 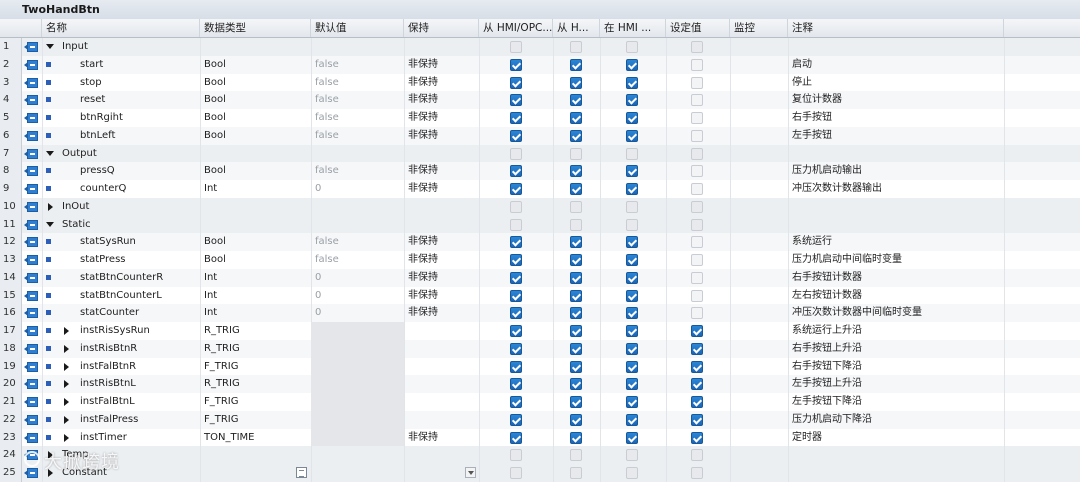 What do you see at coordinates (896, 118) in the screenshot?
I see `param-comment: 右手按钮` at bounding box center [896, 118].